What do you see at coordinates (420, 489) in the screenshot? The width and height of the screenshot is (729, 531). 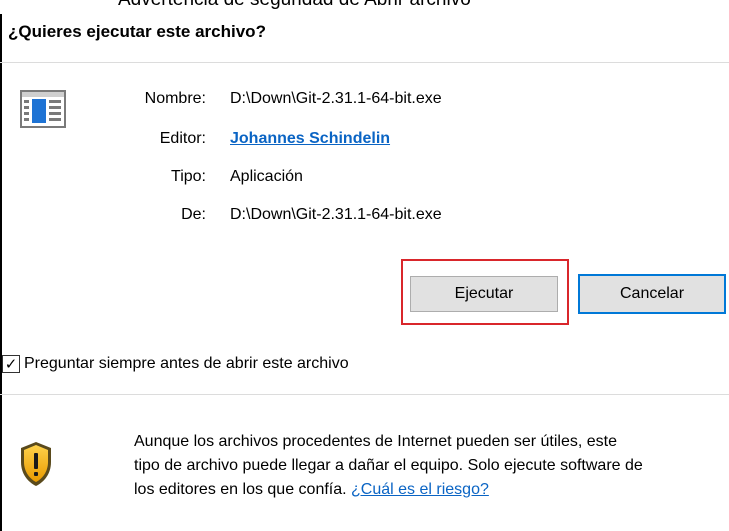 I see `risk-link: ¿Cuál es el riesgo?` at bounding box center [420, 489].